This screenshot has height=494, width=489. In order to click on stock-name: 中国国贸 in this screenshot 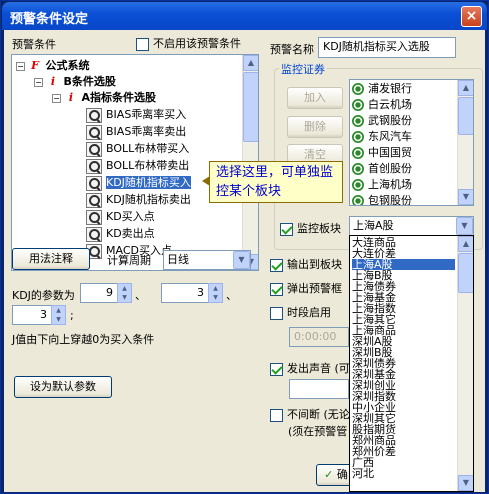, I will do `click(390, 152)`.